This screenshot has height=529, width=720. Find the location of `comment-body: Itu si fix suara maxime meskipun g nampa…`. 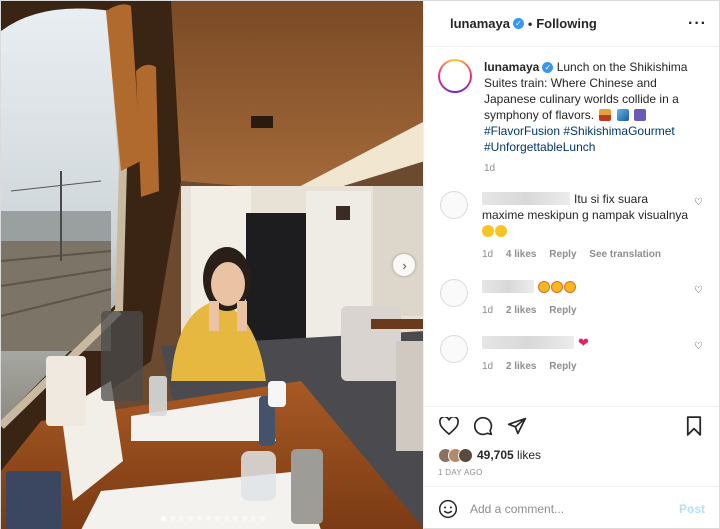

comment-body: Itu si fix suara maxime meskipun g nampa… is located at coordinates (587, 227).